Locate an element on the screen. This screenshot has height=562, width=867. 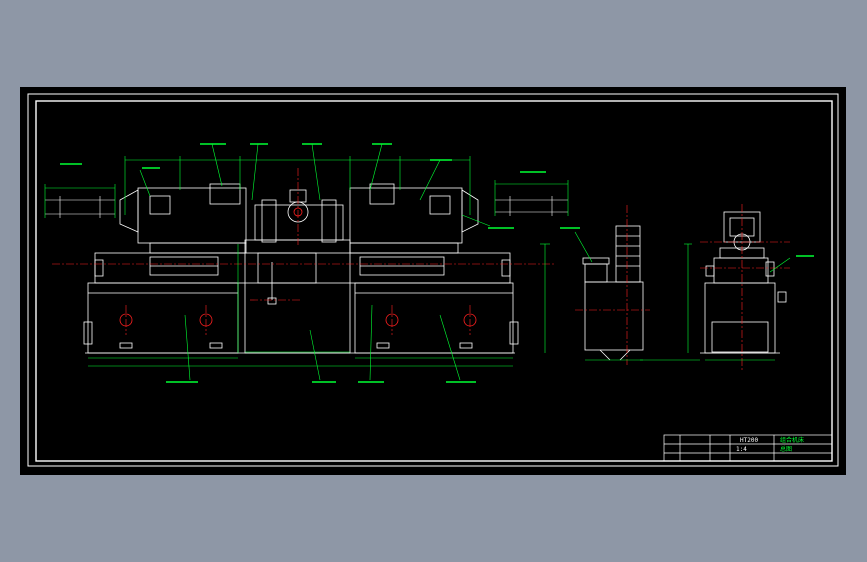
left-detail is located at coordinates (80, 207).